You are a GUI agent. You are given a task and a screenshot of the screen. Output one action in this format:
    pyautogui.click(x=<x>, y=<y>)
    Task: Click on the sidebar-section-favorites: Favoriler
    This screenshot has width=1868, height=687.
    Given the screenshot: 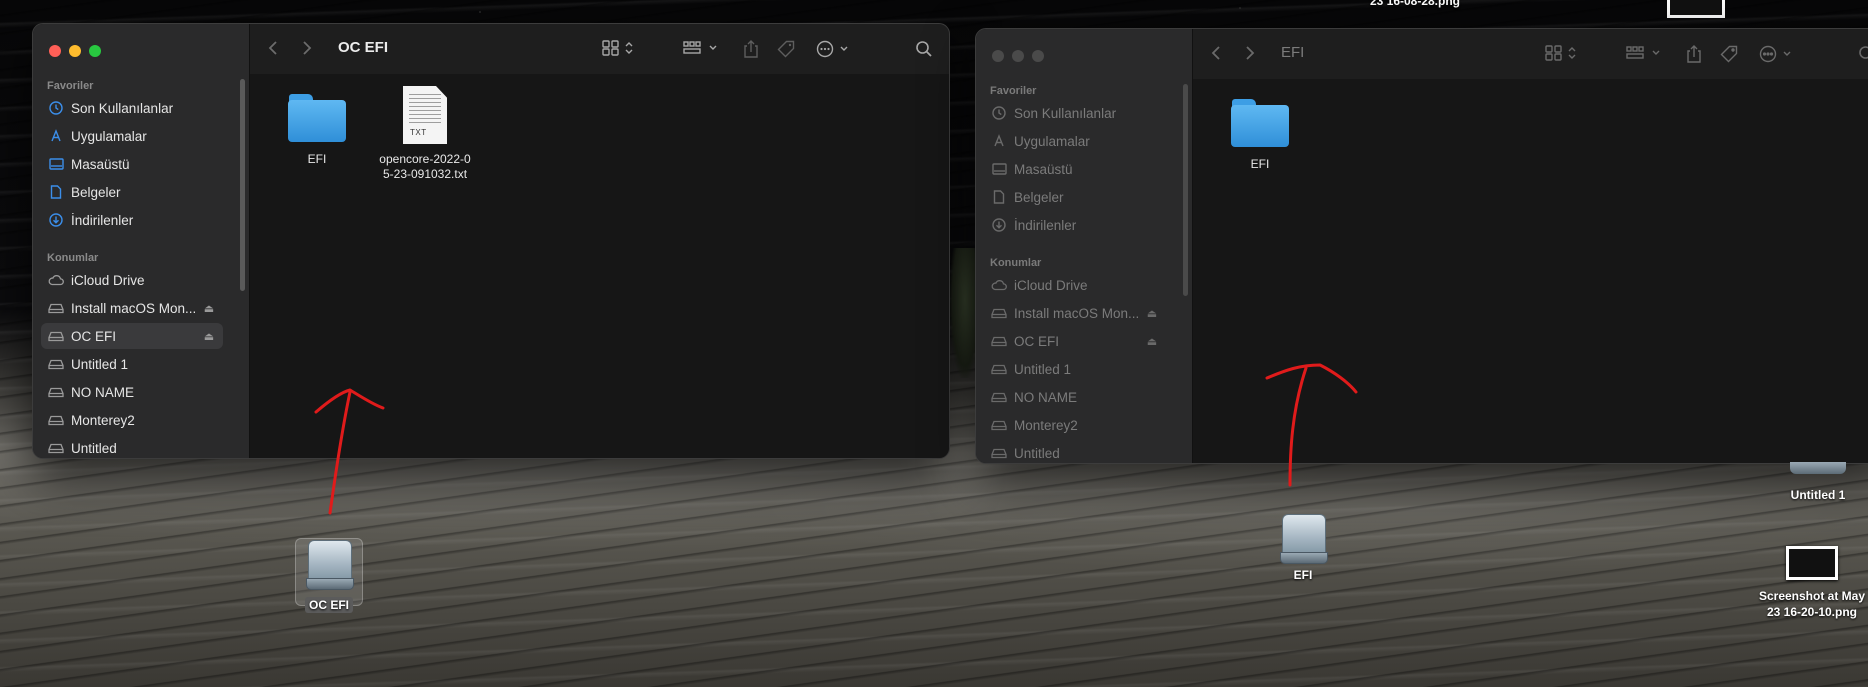 What is the action you would take?
    pyautogui.click(x=70, y=86)
    